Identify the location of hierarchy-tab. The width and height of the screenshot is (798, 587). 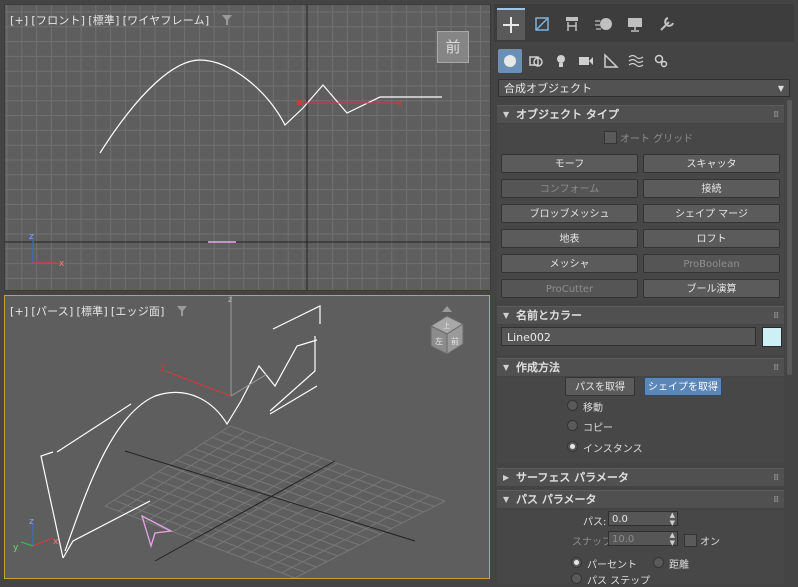
(572, 24).